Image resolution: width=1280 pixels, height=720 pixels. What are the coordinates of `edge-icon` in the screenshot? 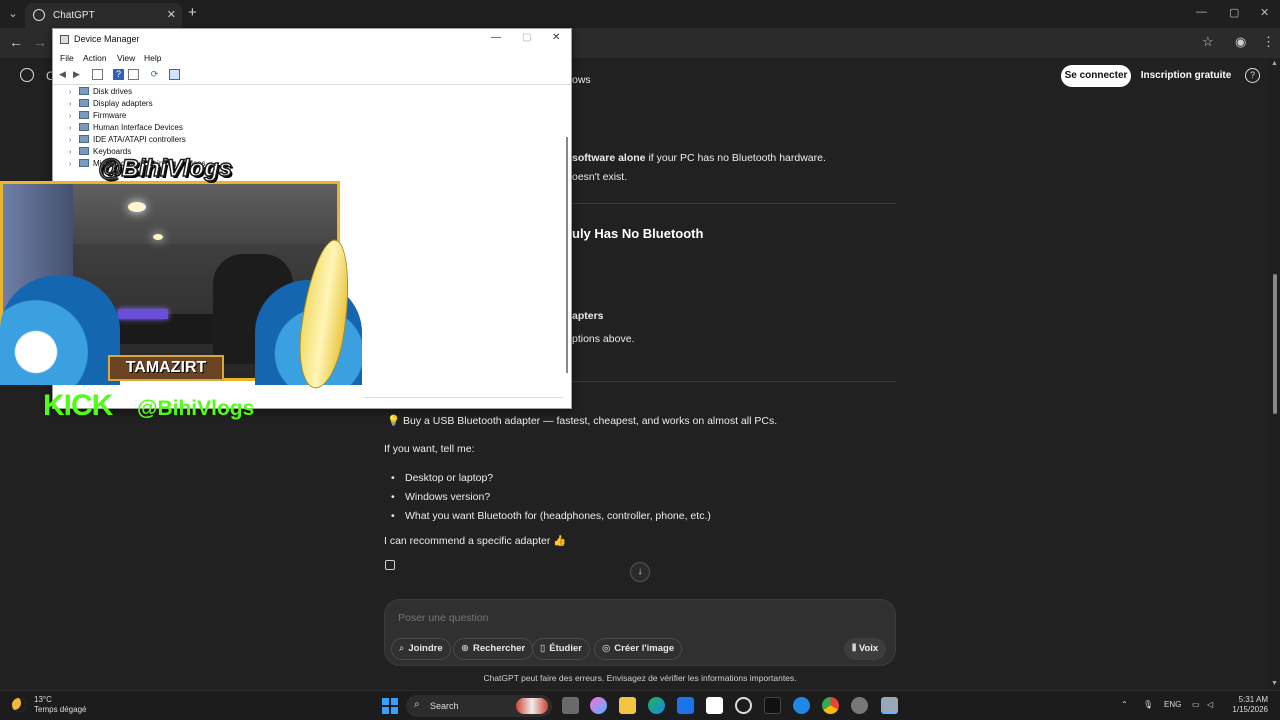 It's located at (656, 705).